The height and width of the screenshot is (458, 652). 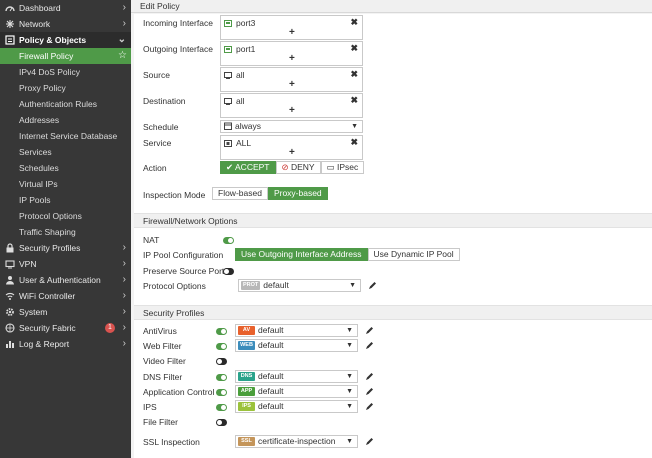 What do you see at coordinates (296, 330) in the screenshot?
I see `antivirus-profile-select: AV default ▼` at bounding box center [296, 330].